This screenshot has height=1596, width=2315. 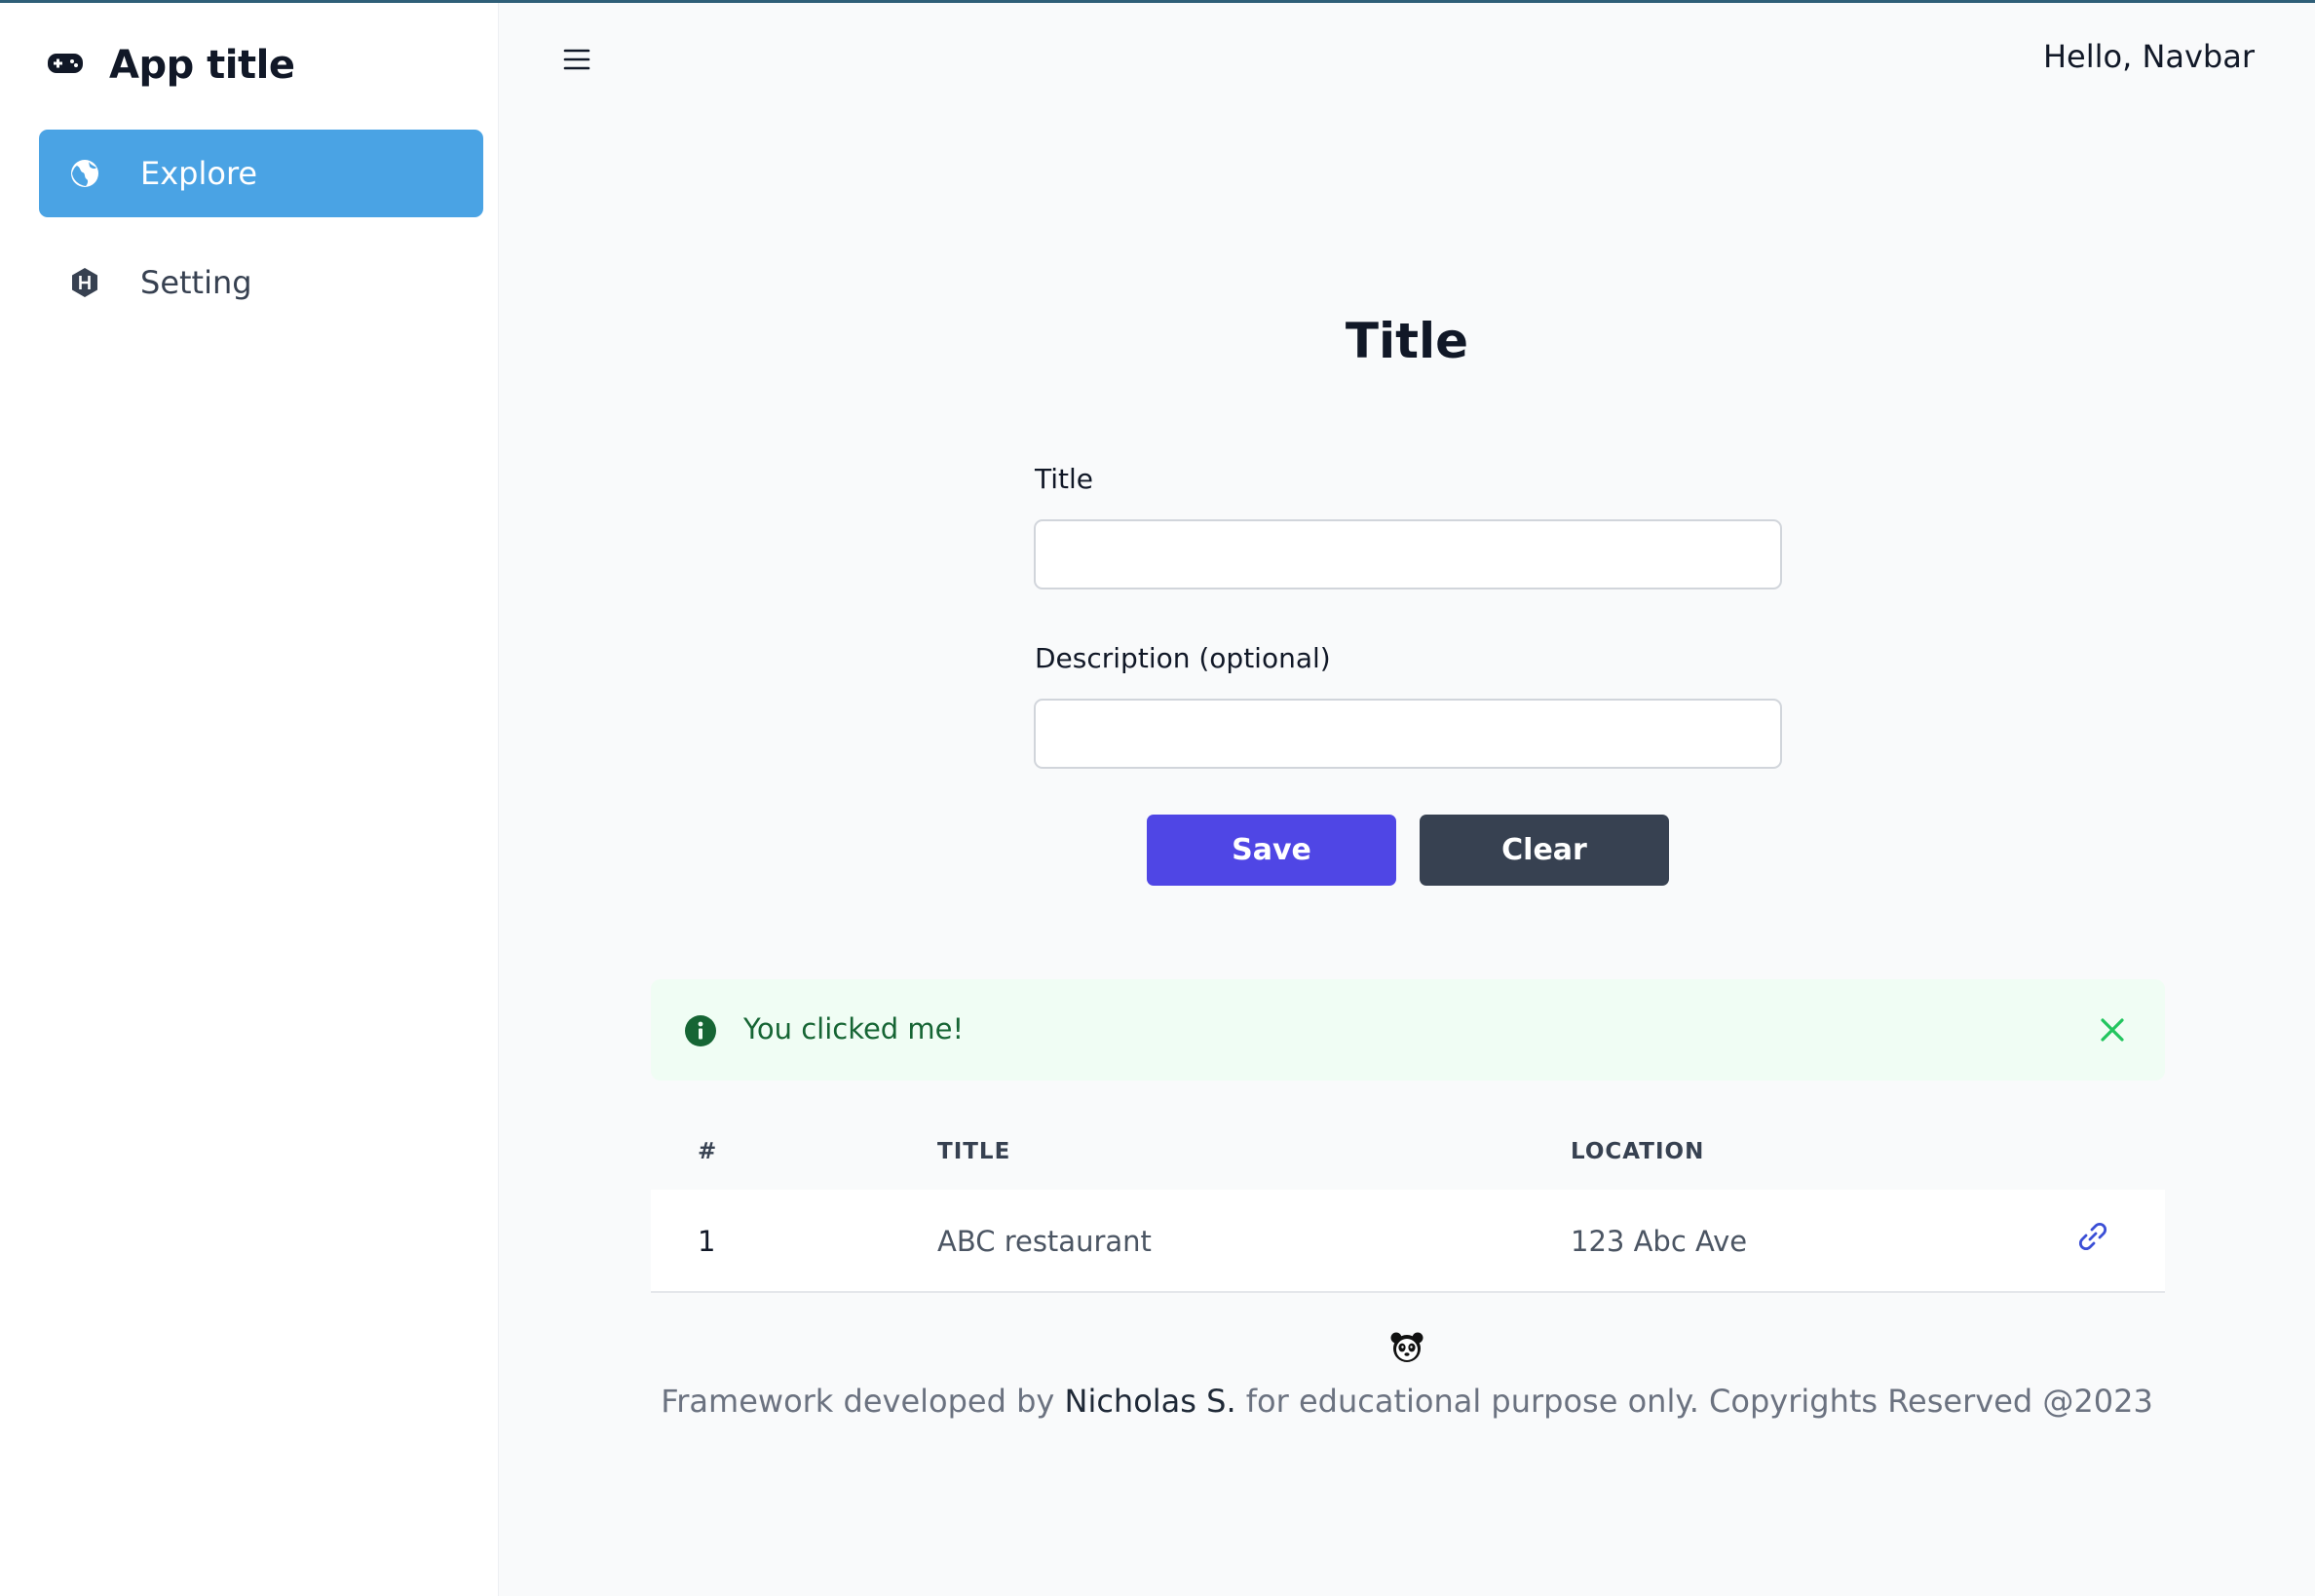 I want to click on description-input, so click(x=1408, y=734).